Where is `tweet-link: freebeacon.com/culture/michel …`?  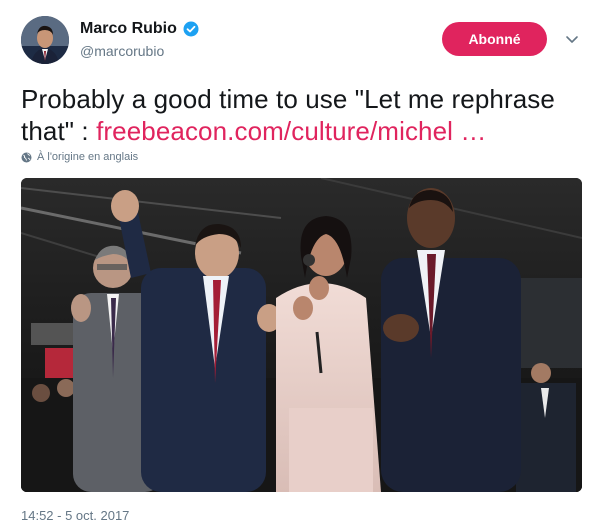 tweet-link: freebeacon.com/culture/michel … is located at coordinates (291, 131).